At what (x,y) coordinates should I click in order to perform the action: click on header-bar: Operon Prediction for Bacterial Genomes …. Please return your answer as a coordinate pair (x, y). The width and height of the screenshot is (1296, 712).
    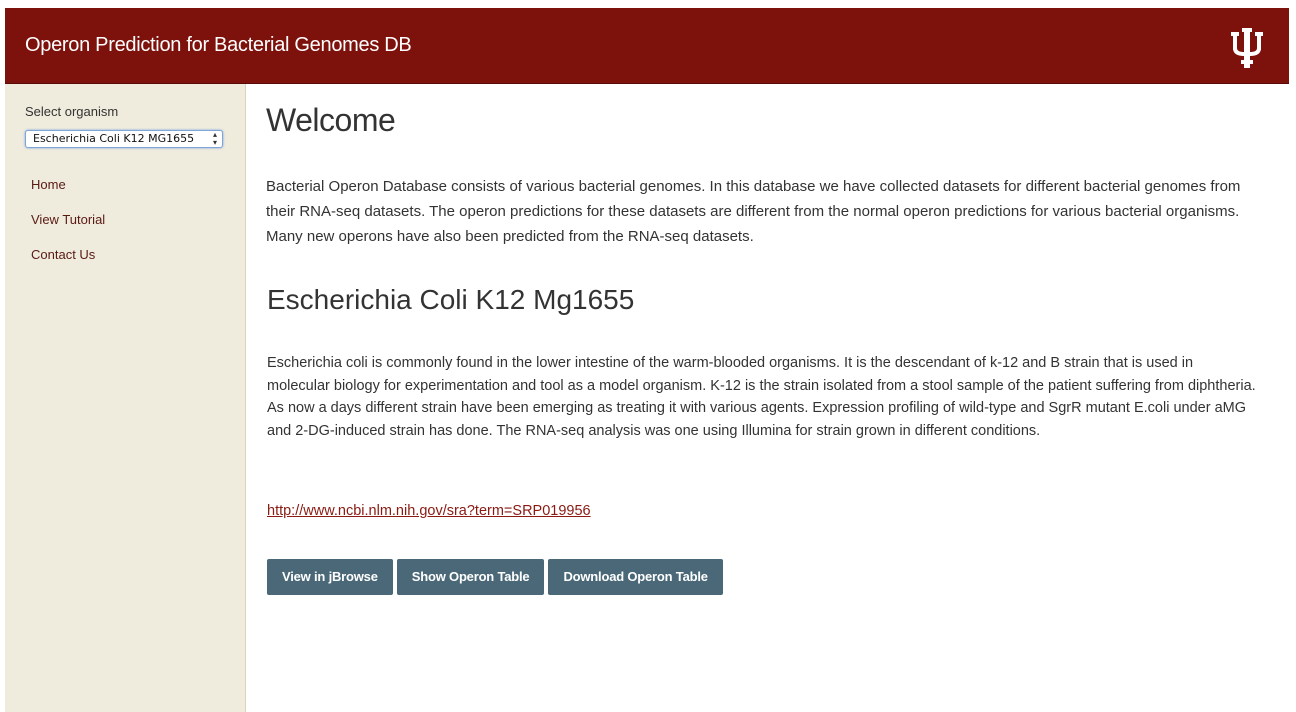
    Looking at the image, I should click on (647, 46).